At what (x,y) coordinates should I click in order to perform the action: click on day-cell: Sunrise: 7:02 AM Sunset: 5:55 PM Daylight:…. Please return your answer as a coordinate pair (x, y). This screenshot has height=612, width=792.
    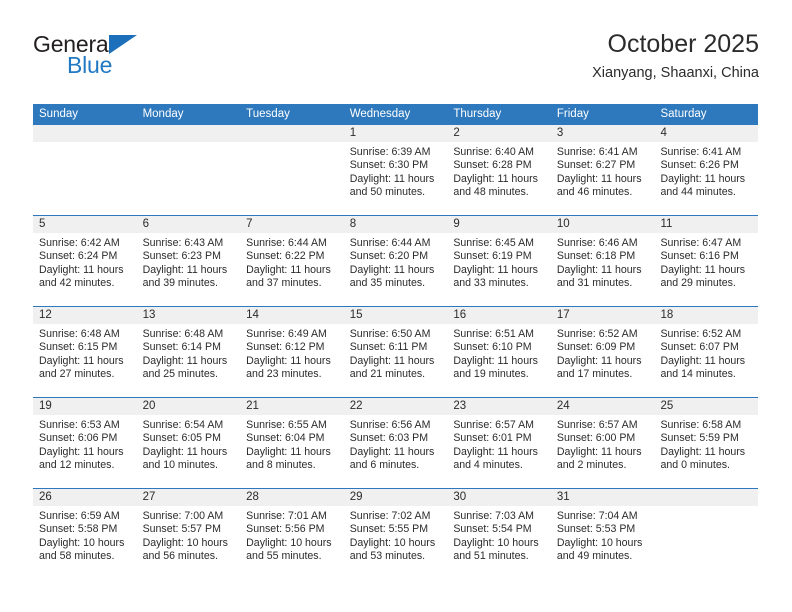
    Looking at the image, I should click on (396, 542).